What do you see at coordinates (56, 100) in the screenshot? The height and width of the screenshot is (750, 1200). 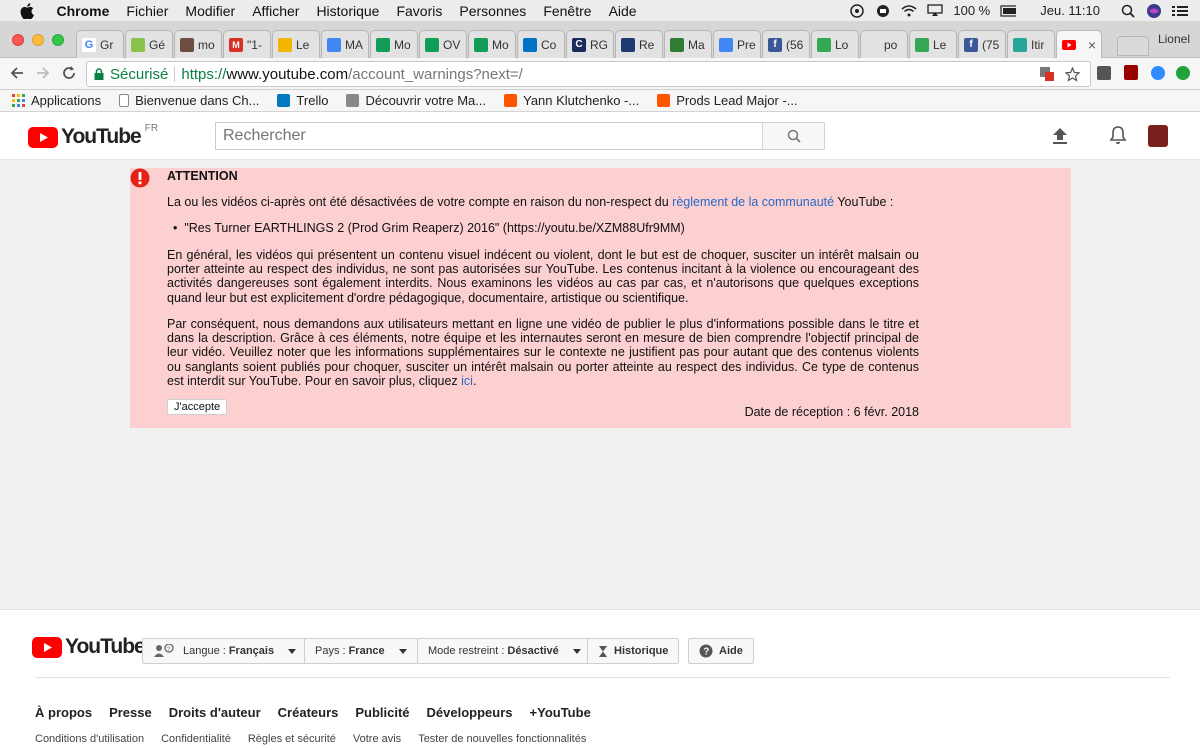 I see `bookmark-item: Applications` at bounding box center [56, 100].